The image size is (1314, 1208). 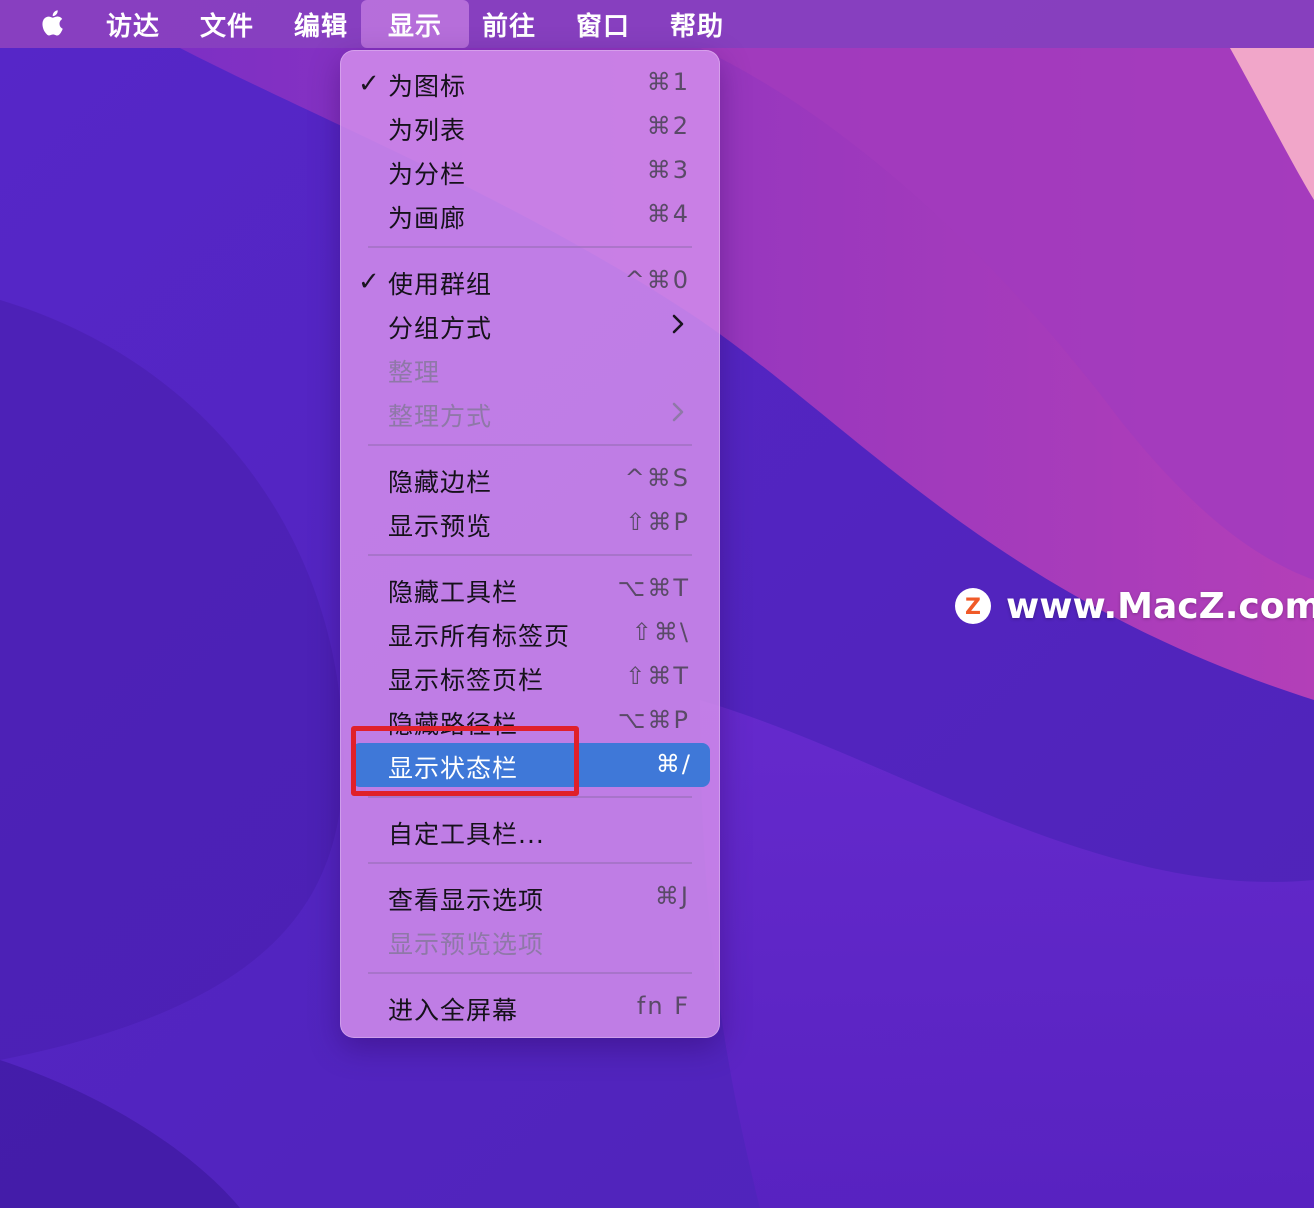 What do you see at coordinates (668, 170) in the screenshot?
I see `shortcut-label: ⌘3` at bounding box center [668, 170].